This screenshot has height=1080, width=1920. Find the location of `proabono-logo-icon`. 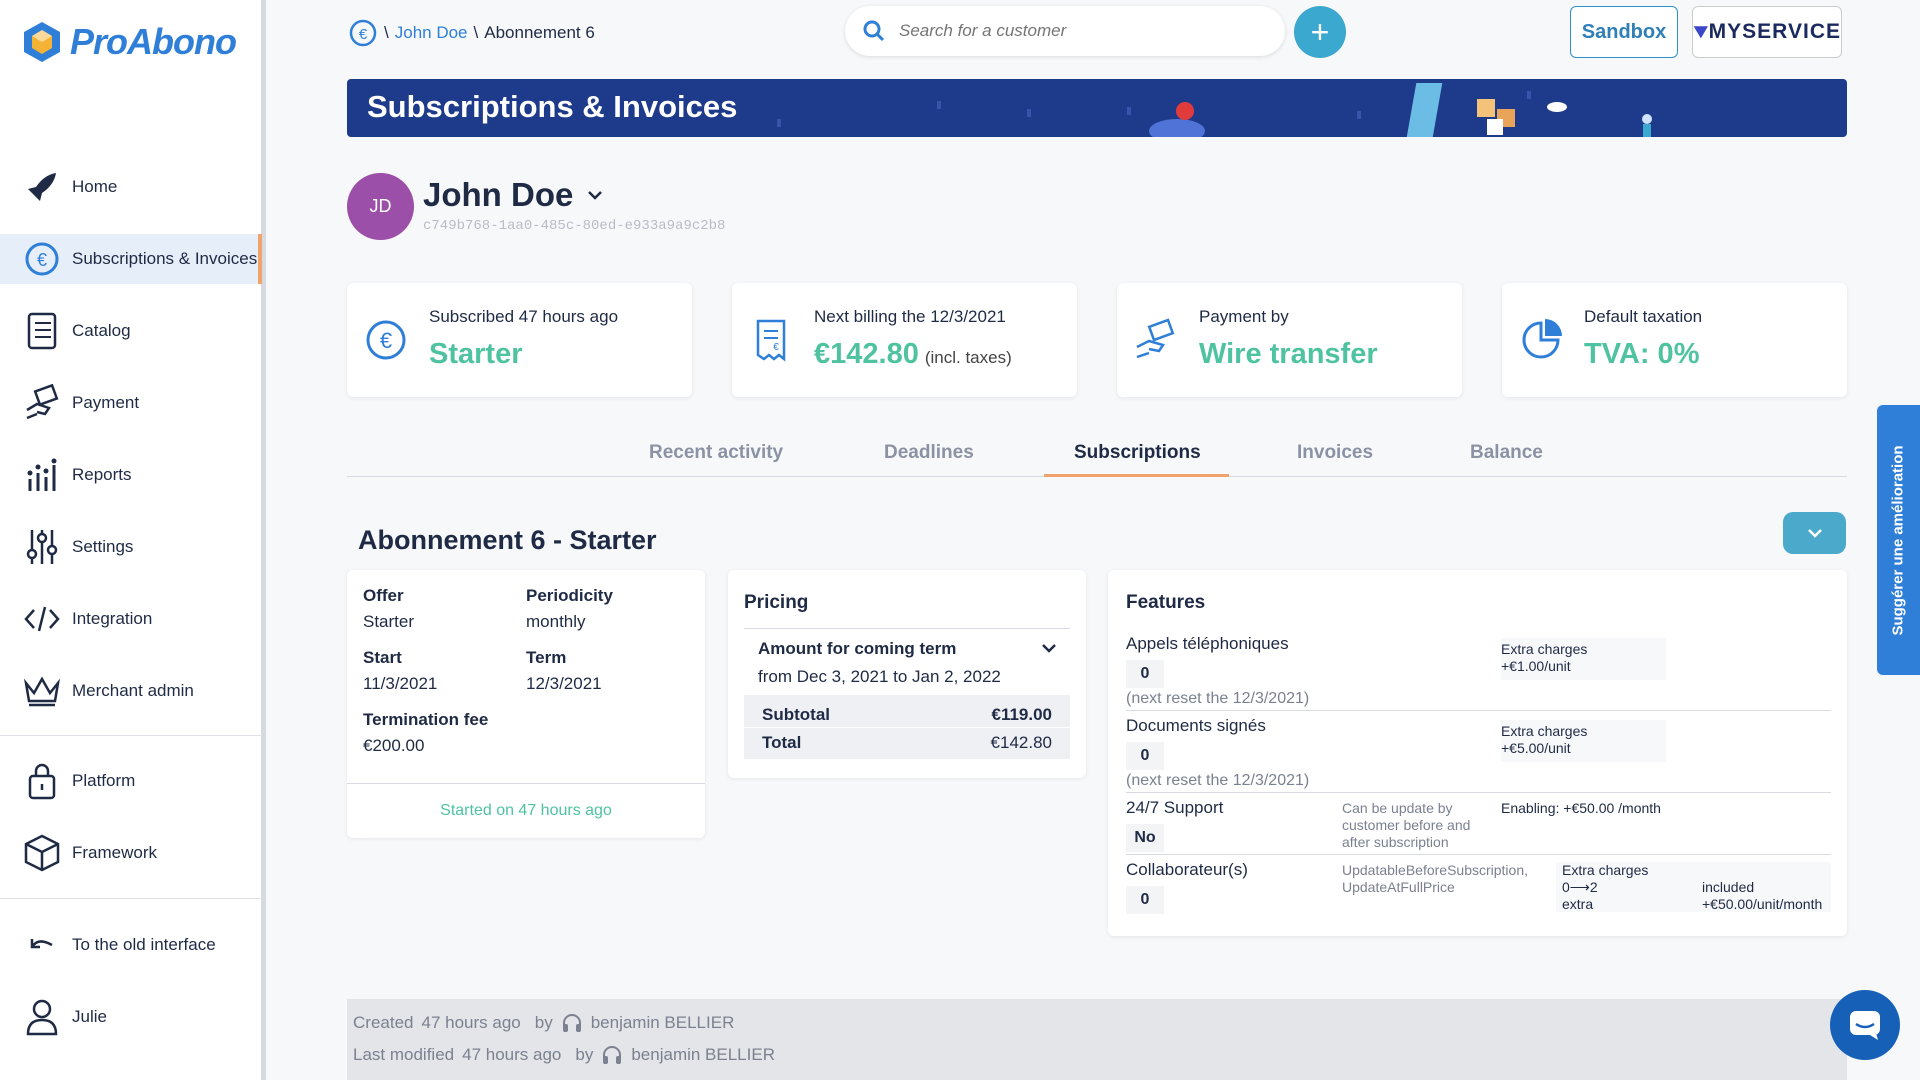

proabono-logo-icon is located at coordinates (42, 42).